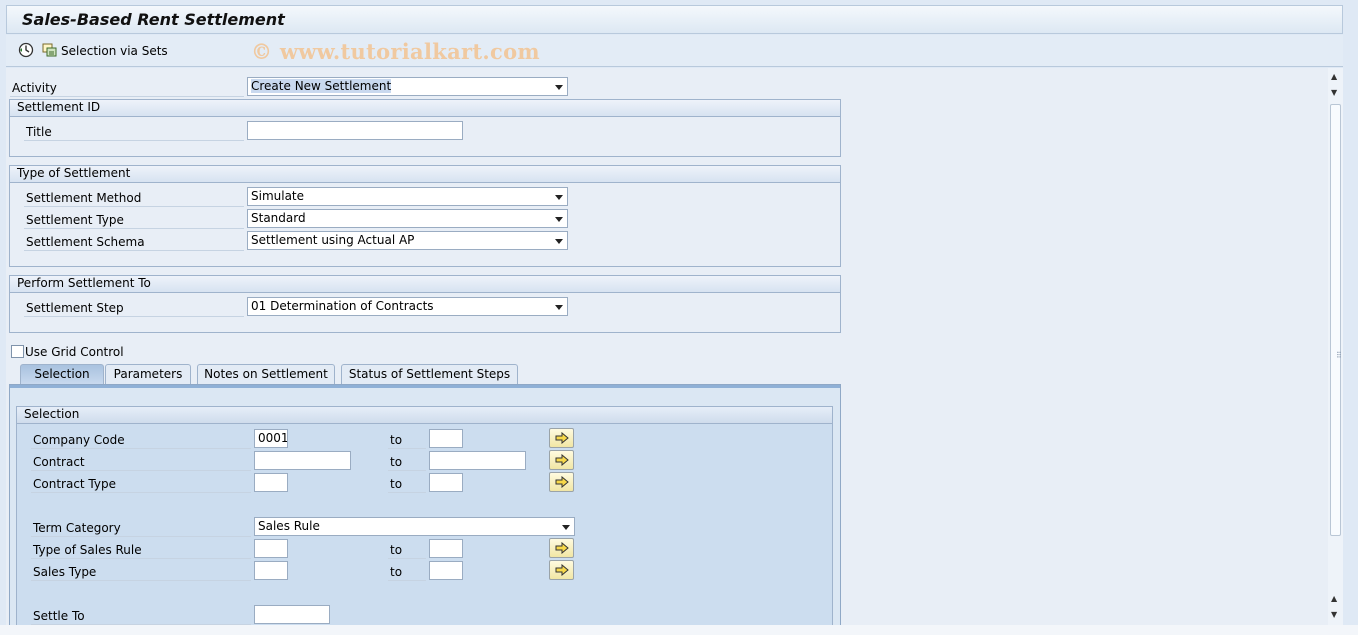 This screenshot has height=635, width=1358. What do you see at coordinates (425, 386) in the screenshot?
I see `tab-panel-bar` at bounding box center [425, 386].